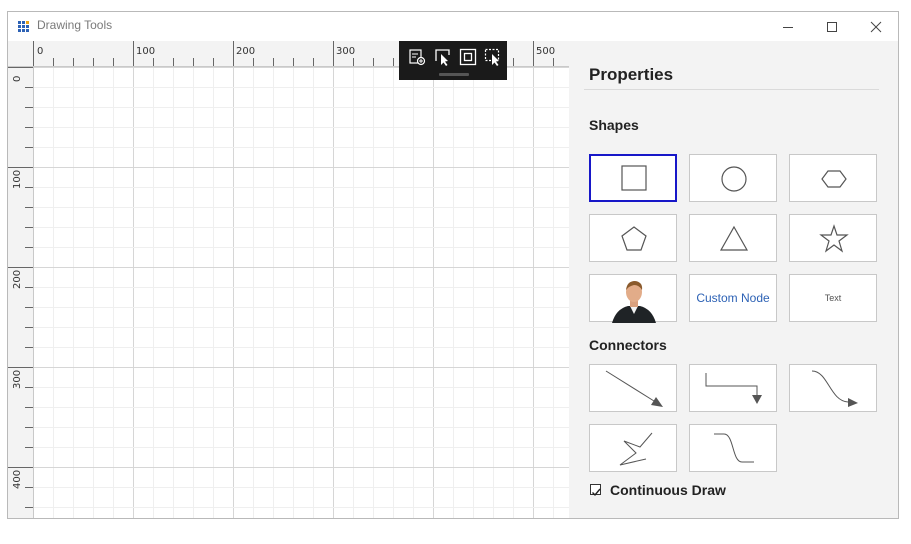  What do you see at coordinates (17, 79) in the screenshot?
I see `ruler-v-label: 0` at bounding box center [17, 79].